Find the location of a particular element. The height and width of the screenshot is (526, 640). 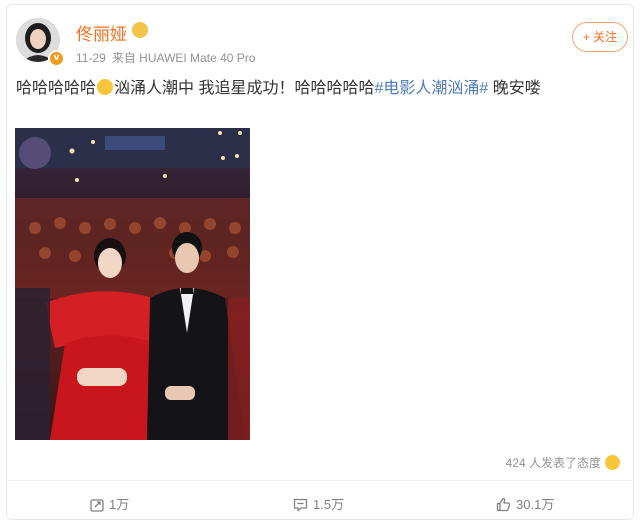

like-button: 30.1万 is located at coordinates (525, 504).